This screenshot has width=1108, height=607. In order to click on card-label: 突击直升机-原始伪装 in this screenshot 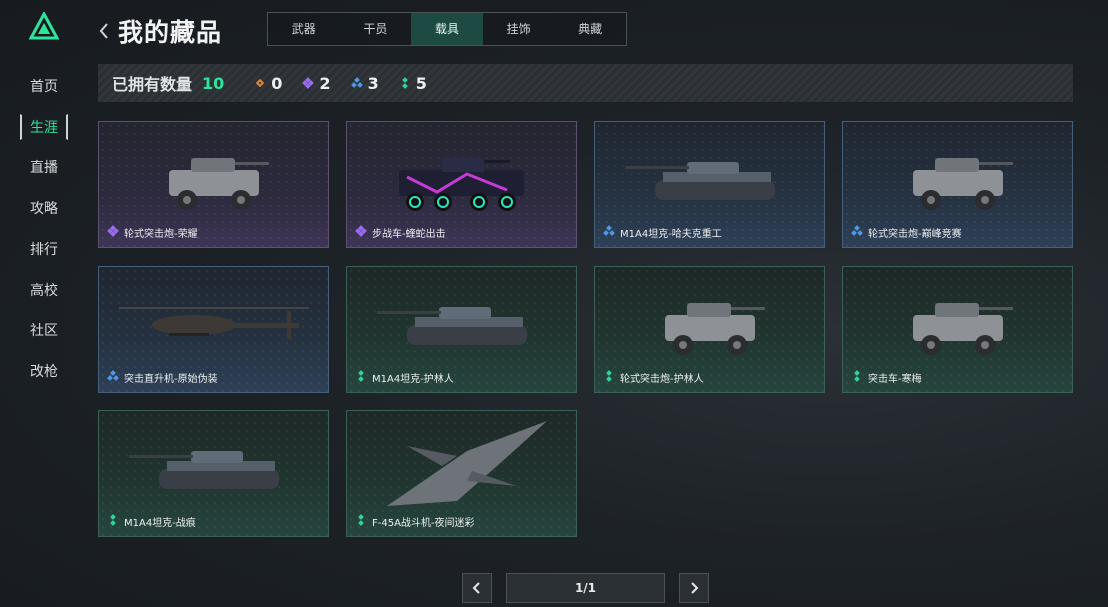, I will do `click(162, 377)`.